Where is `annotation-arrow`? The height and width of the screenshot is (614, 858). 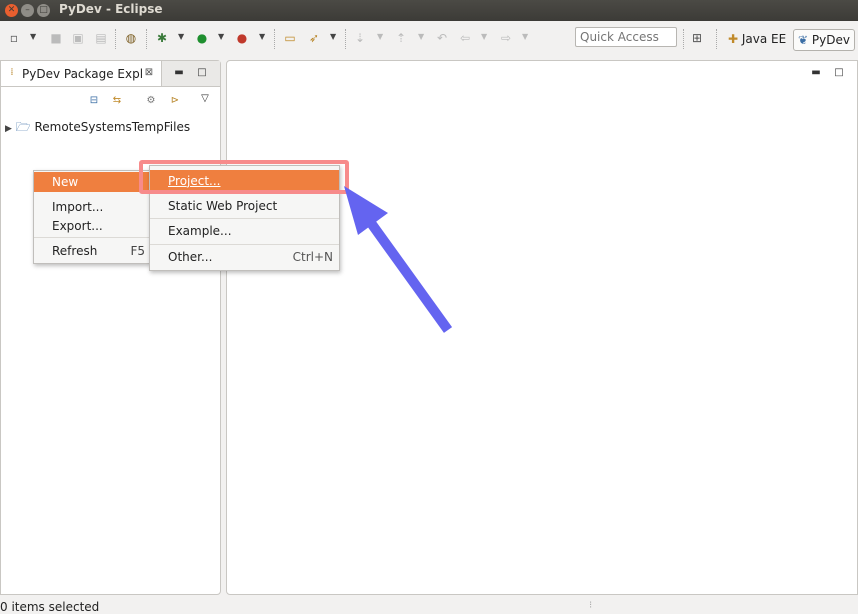
annotation-arrow is located at coordinates (398, 259).